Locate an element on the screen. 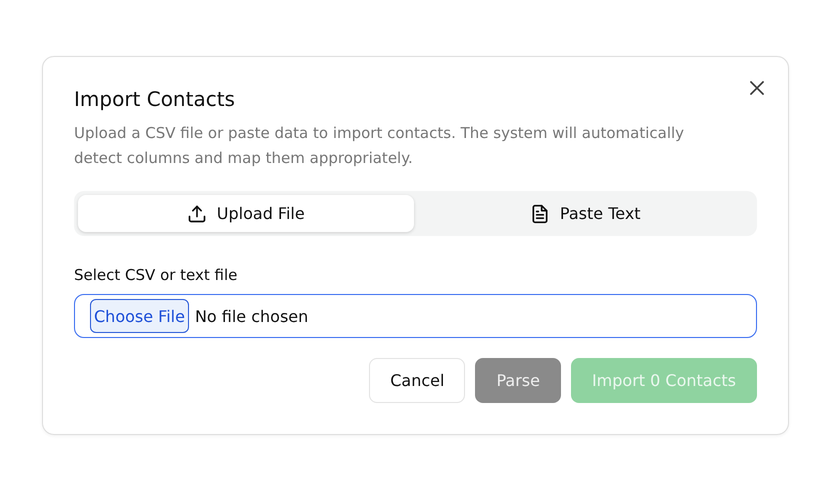  tab: Paste Text is located at coordinates (585, 213).